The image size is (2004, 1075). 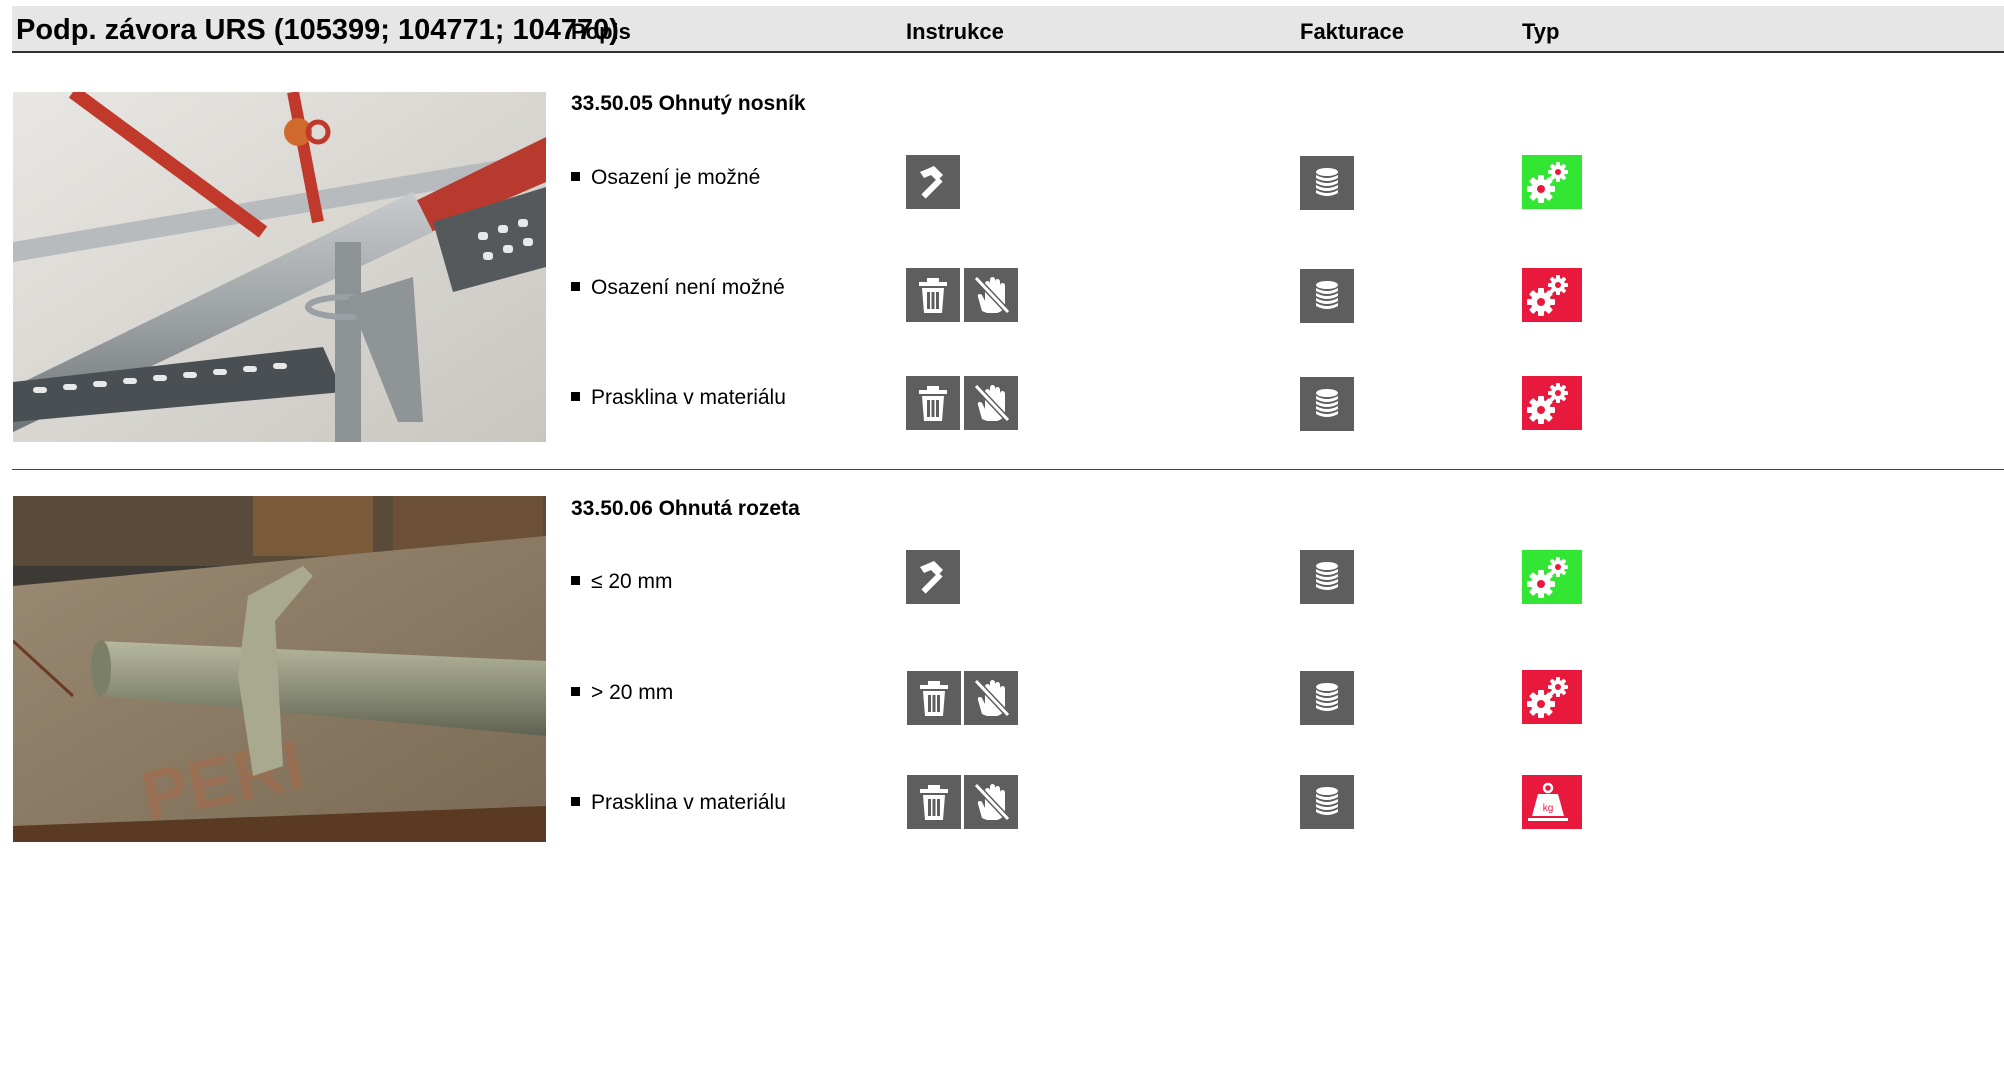 I want to click on section-photo-bent-beam, so click(x=279, y=267).